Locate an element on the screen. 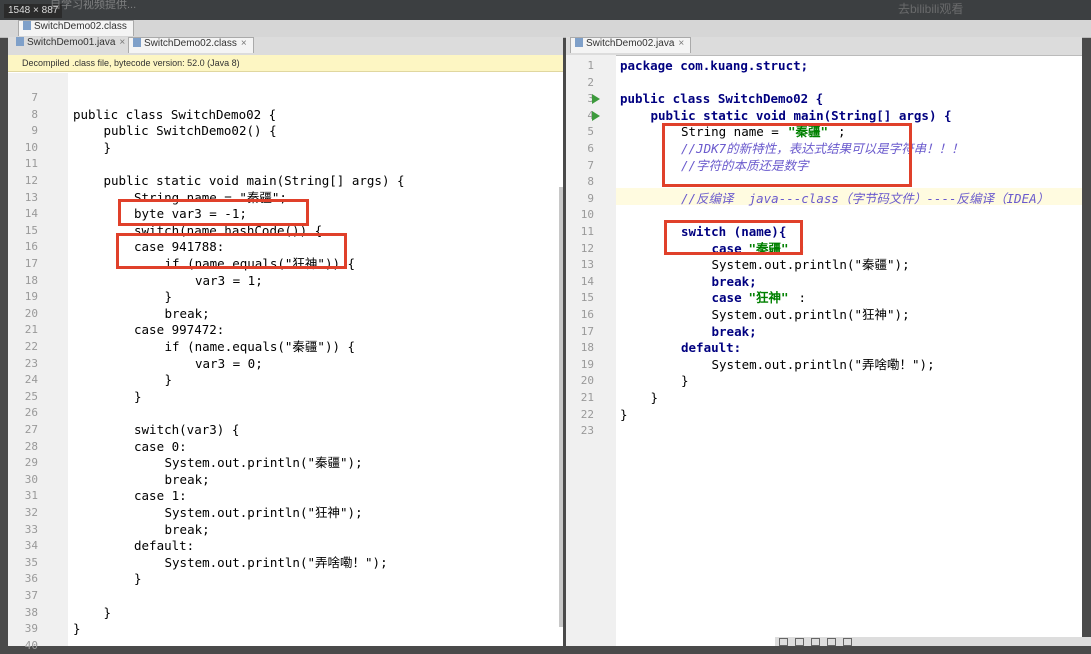  line-number: 16 is located at coordinates (587, 314).